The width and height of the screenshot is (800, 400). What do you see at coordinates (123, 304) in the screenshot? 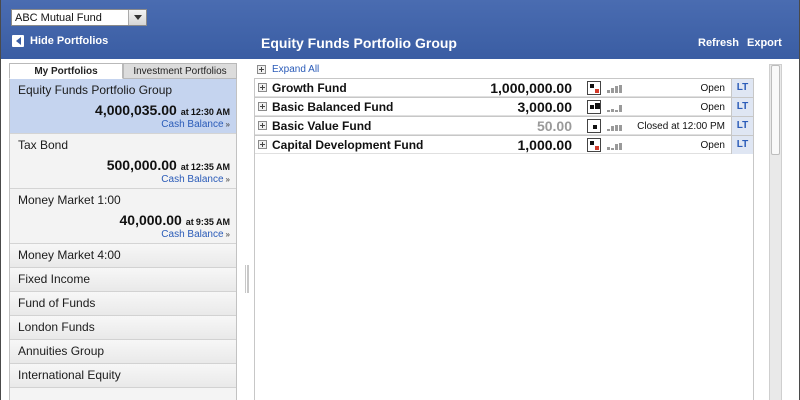
I see `portfolio-item-fund-of-funds: Fund of Funds` at bounding box center [123, 304].